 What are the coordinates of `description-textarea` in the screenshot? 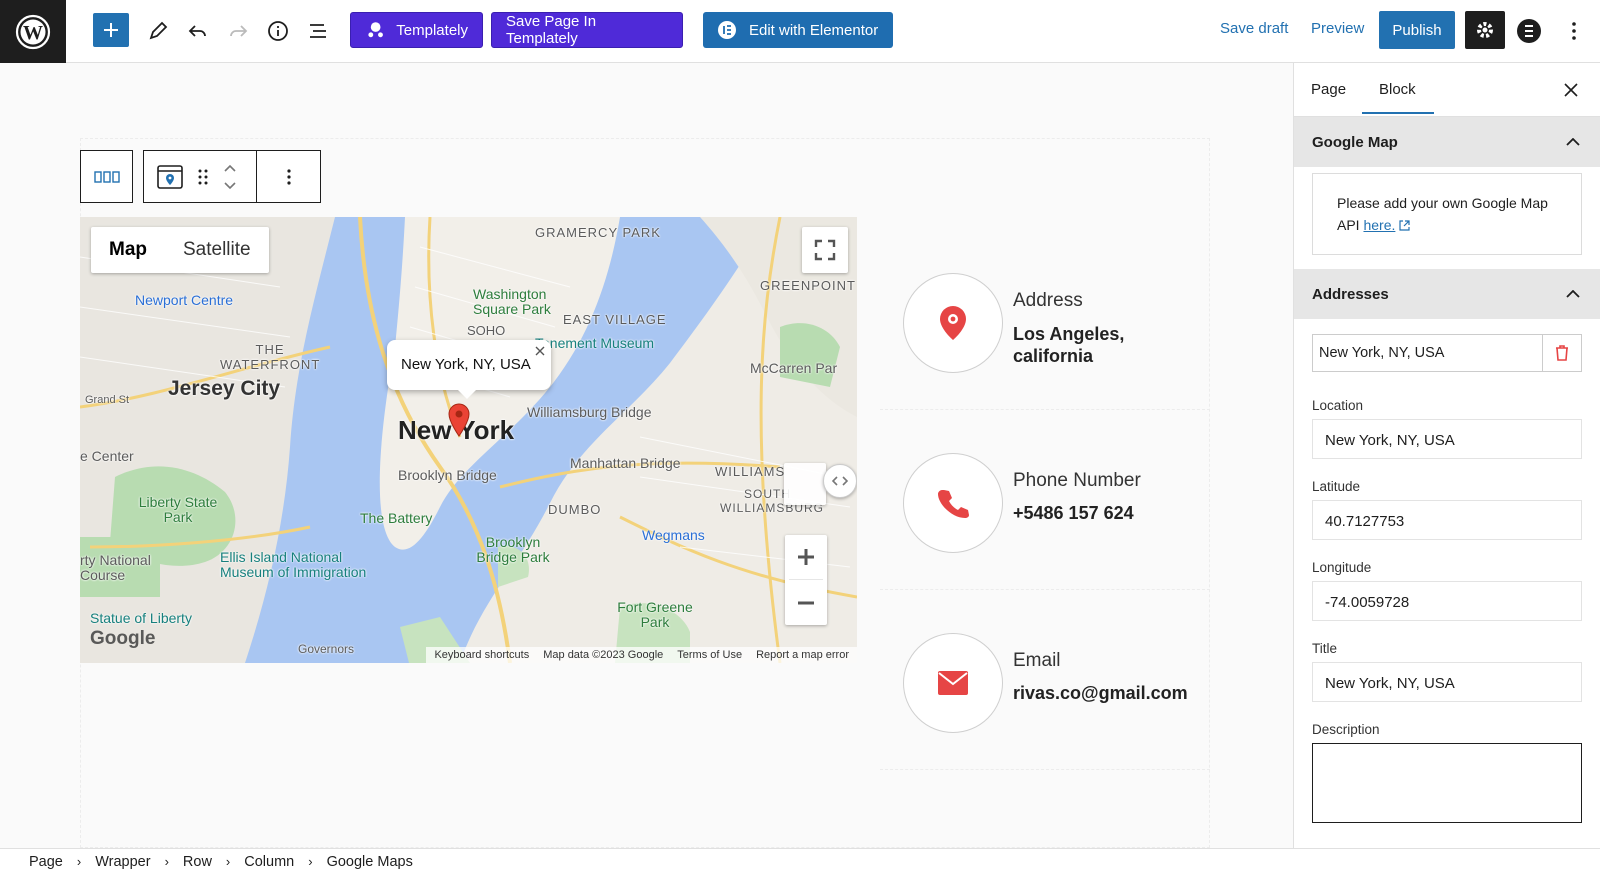 It's located at (1447, 783).